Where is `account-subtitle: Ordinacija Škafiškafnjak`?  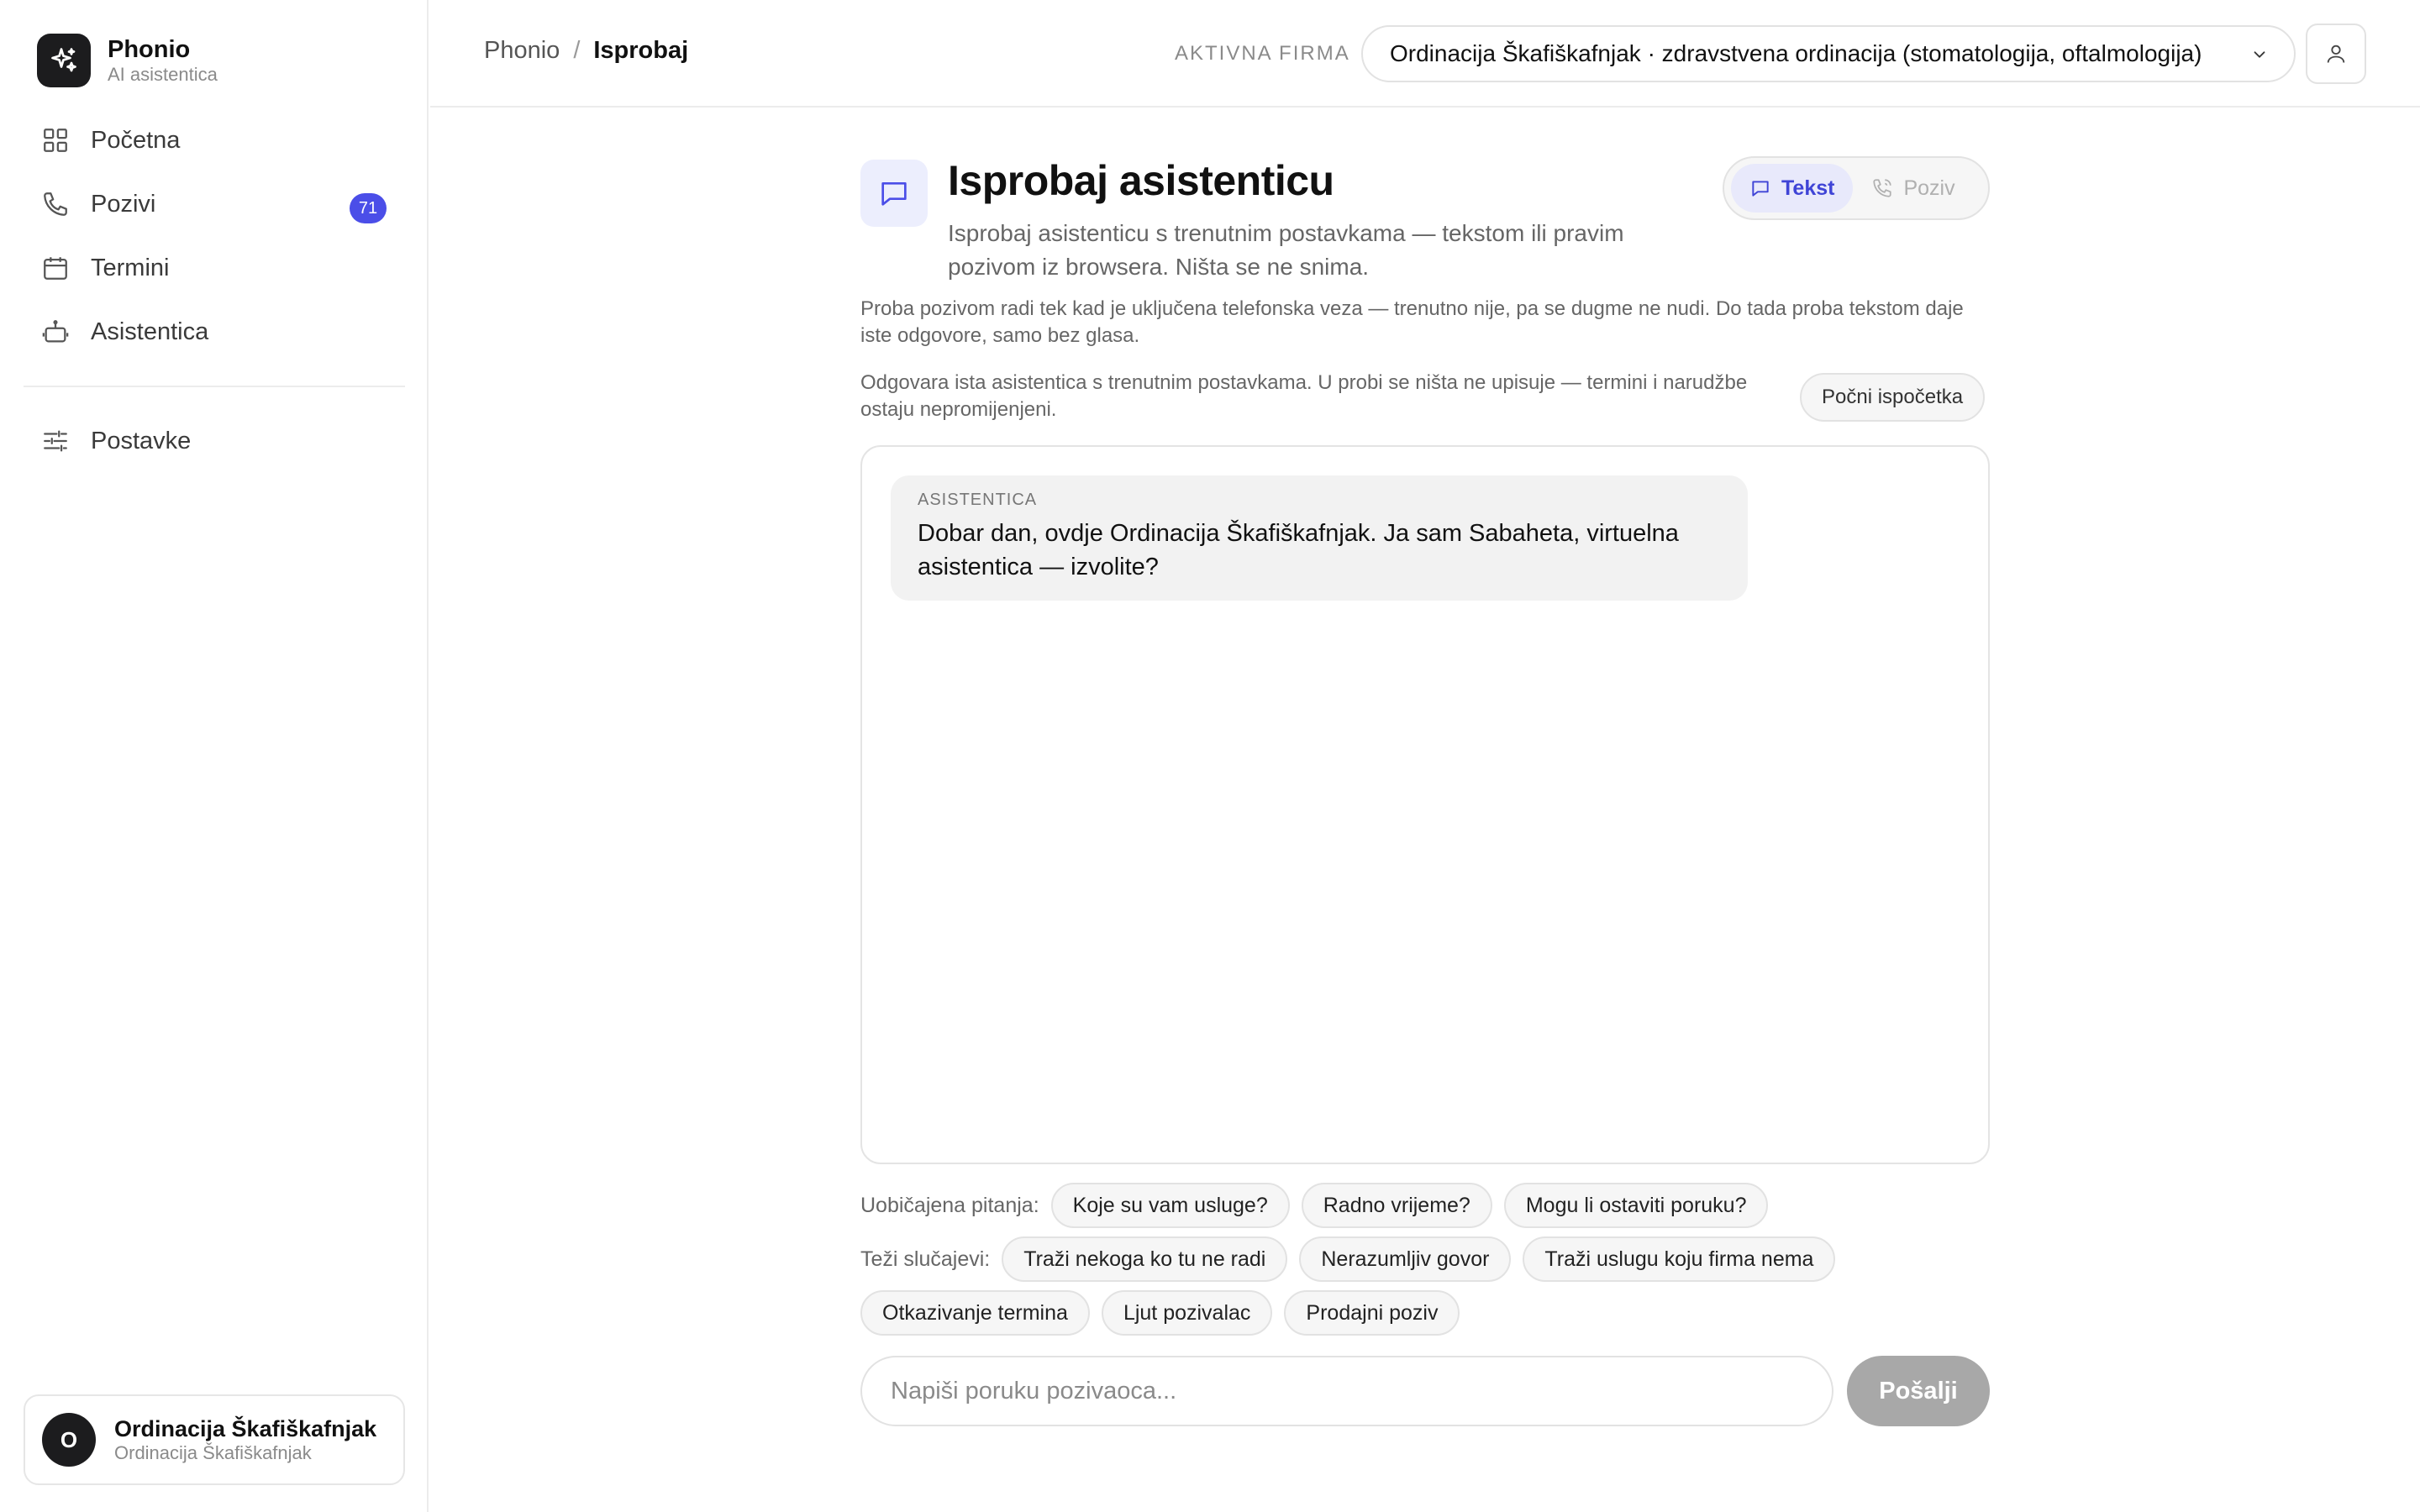
account-subtitle: Ordinacija Škafiškafnjak is located at coordinates (213, 1452).